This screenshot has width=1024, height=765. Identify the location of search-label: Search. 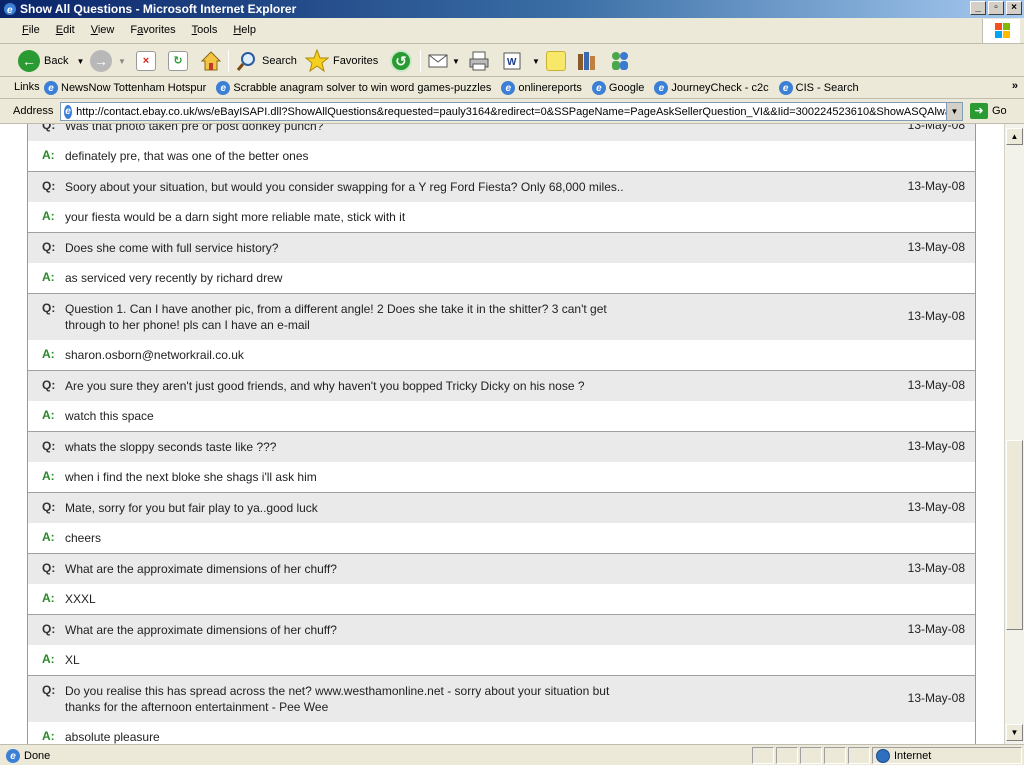
(279, 61).